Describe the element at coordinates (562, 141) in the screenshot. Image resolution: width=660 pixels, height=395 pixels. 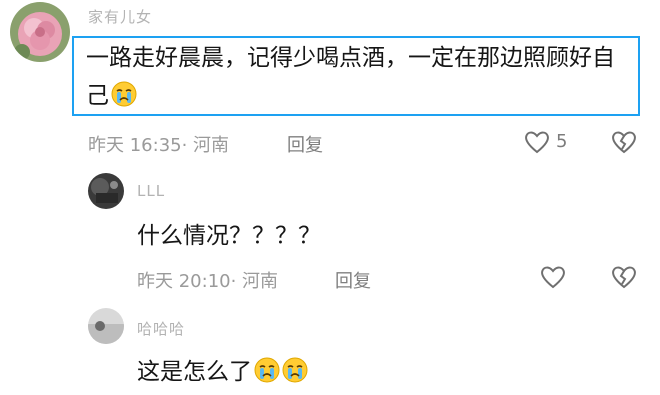
I see `like-count: 5` at that location.